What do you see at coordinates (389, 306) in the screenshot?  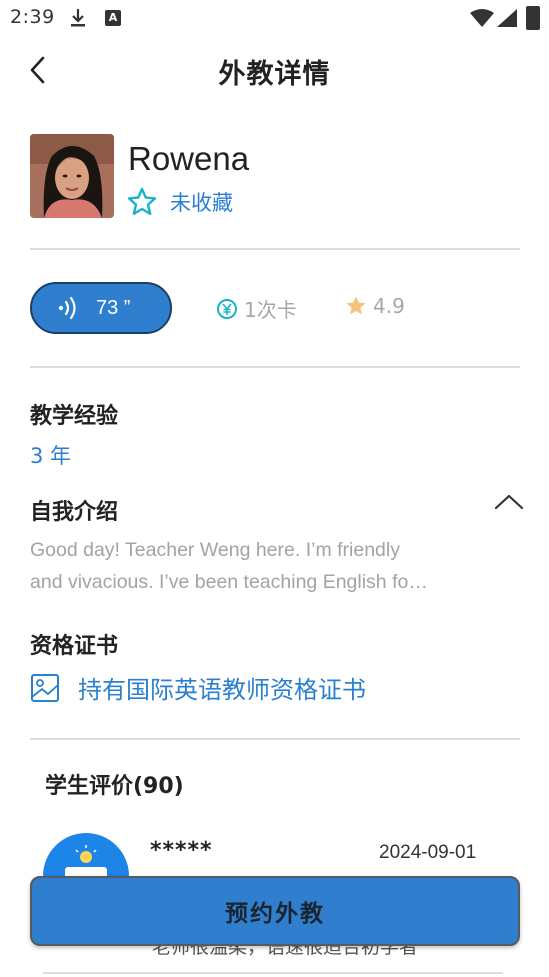 I see `rating-value: 4.9` at bounding box center [389, 306].